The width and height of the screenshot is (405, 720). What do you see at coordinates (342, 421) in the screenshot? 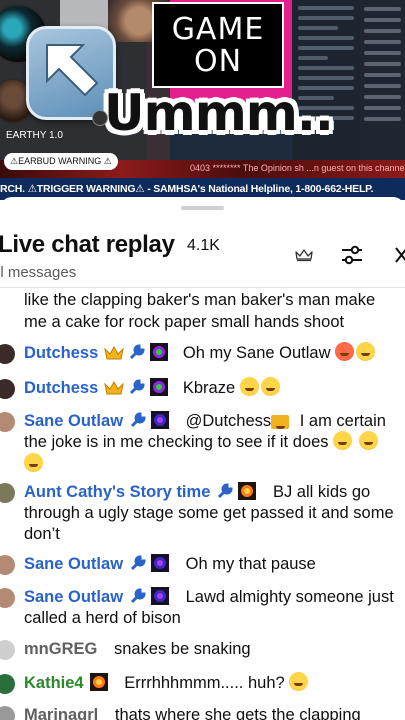
I see `message-text: I am certain` at bounding box center [342, 421].